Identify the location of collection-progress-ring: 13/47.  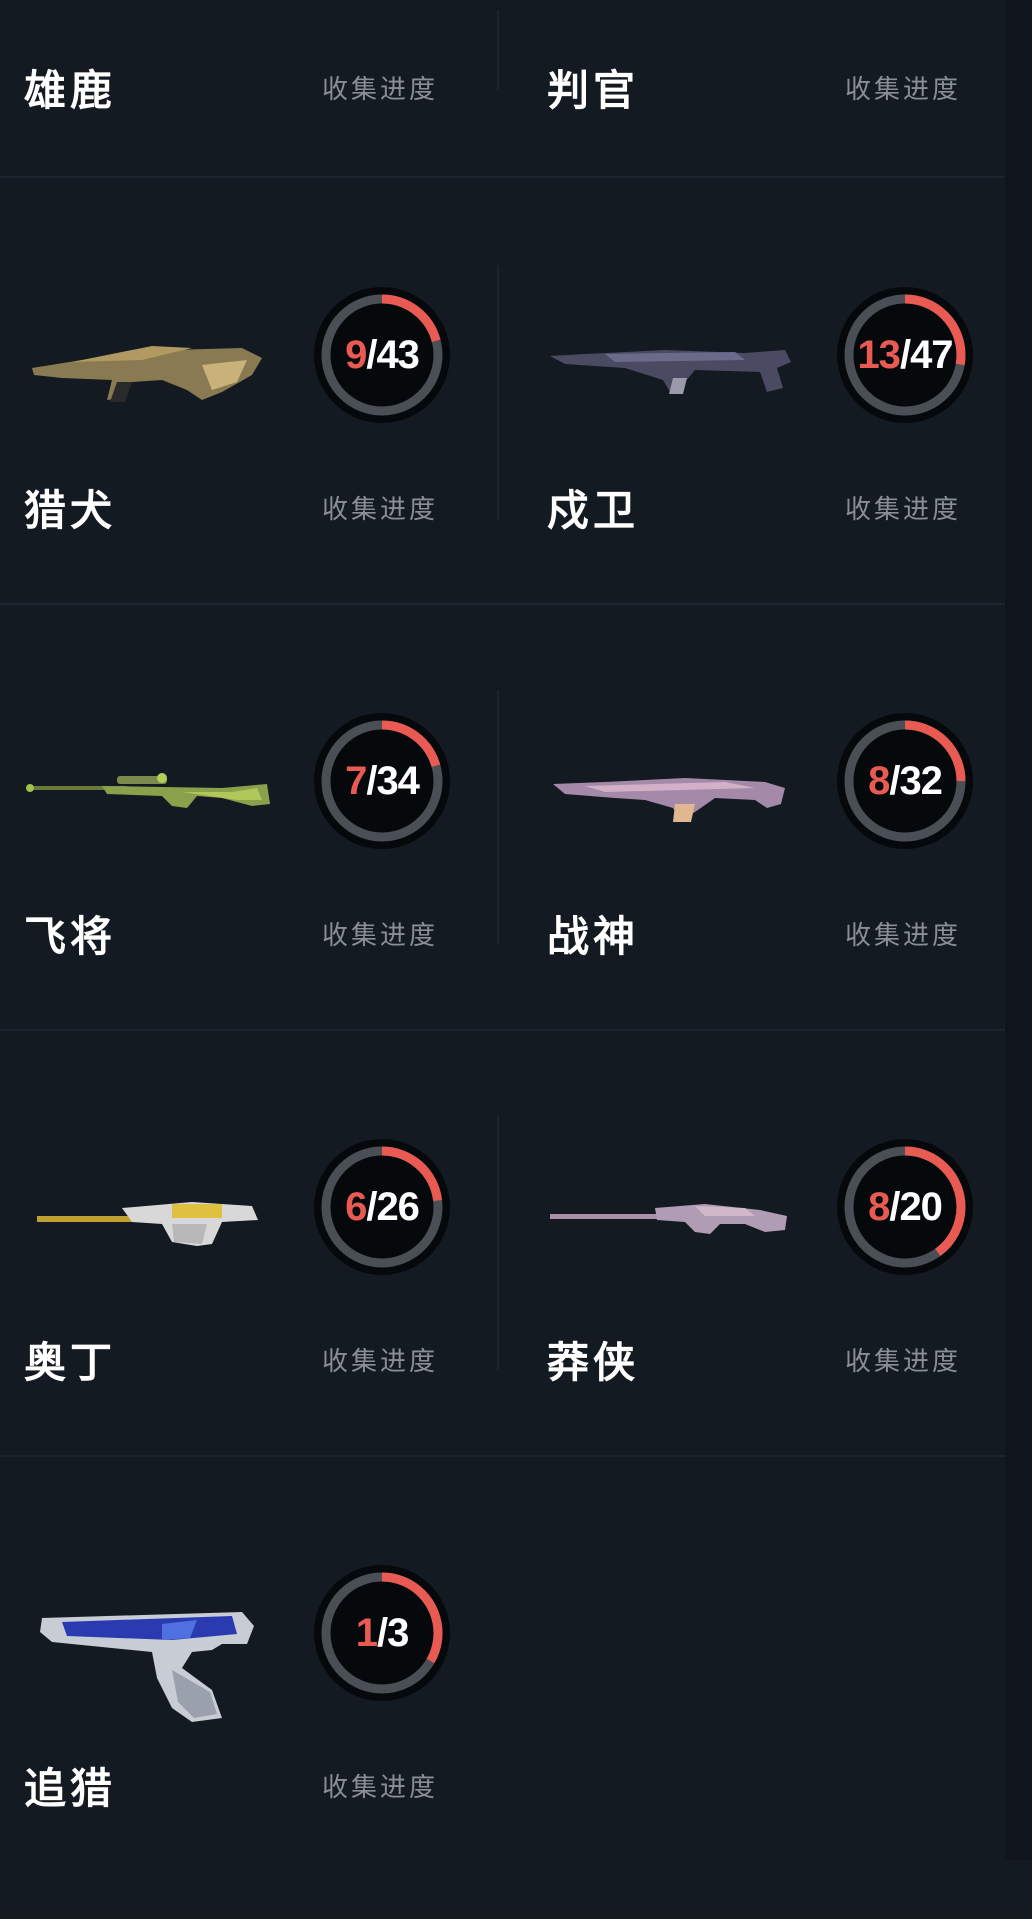
(905, 355).